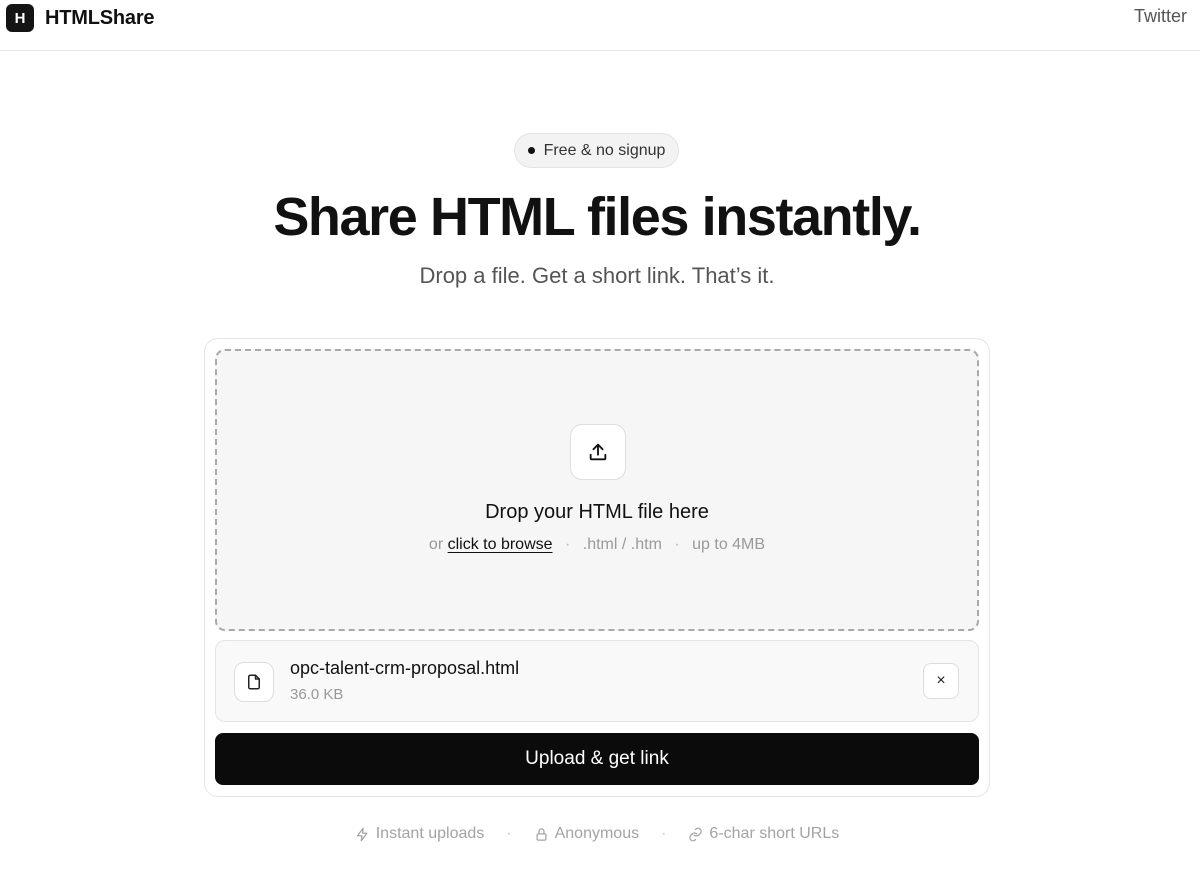 The image size is (1200, 876). Describe the element at coordinates (774, 833) in the screenshot. I see `feature-label: 6-char short URLs` at that location.